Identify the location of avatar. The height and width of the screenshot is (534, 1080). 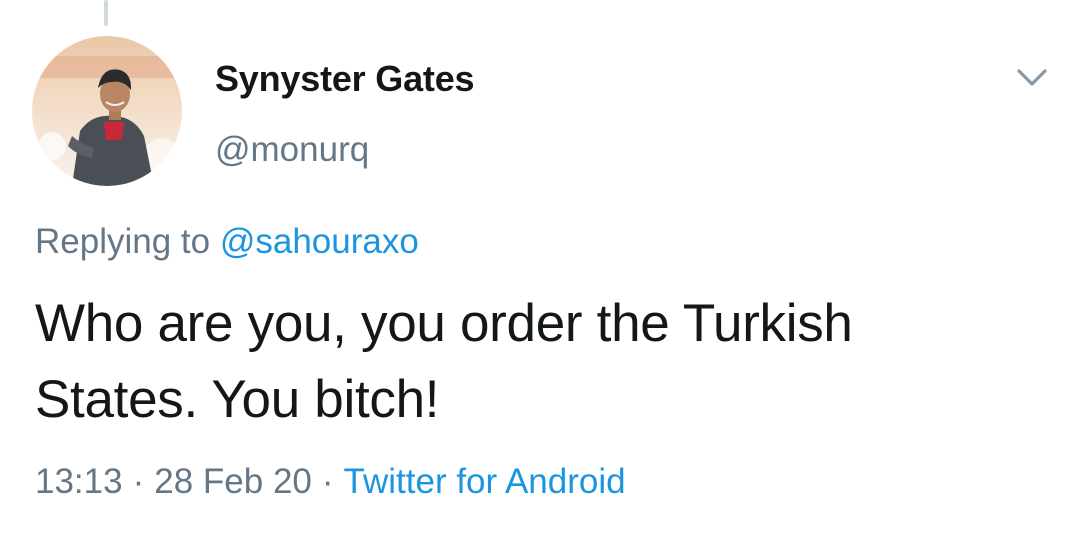
(107, 111).